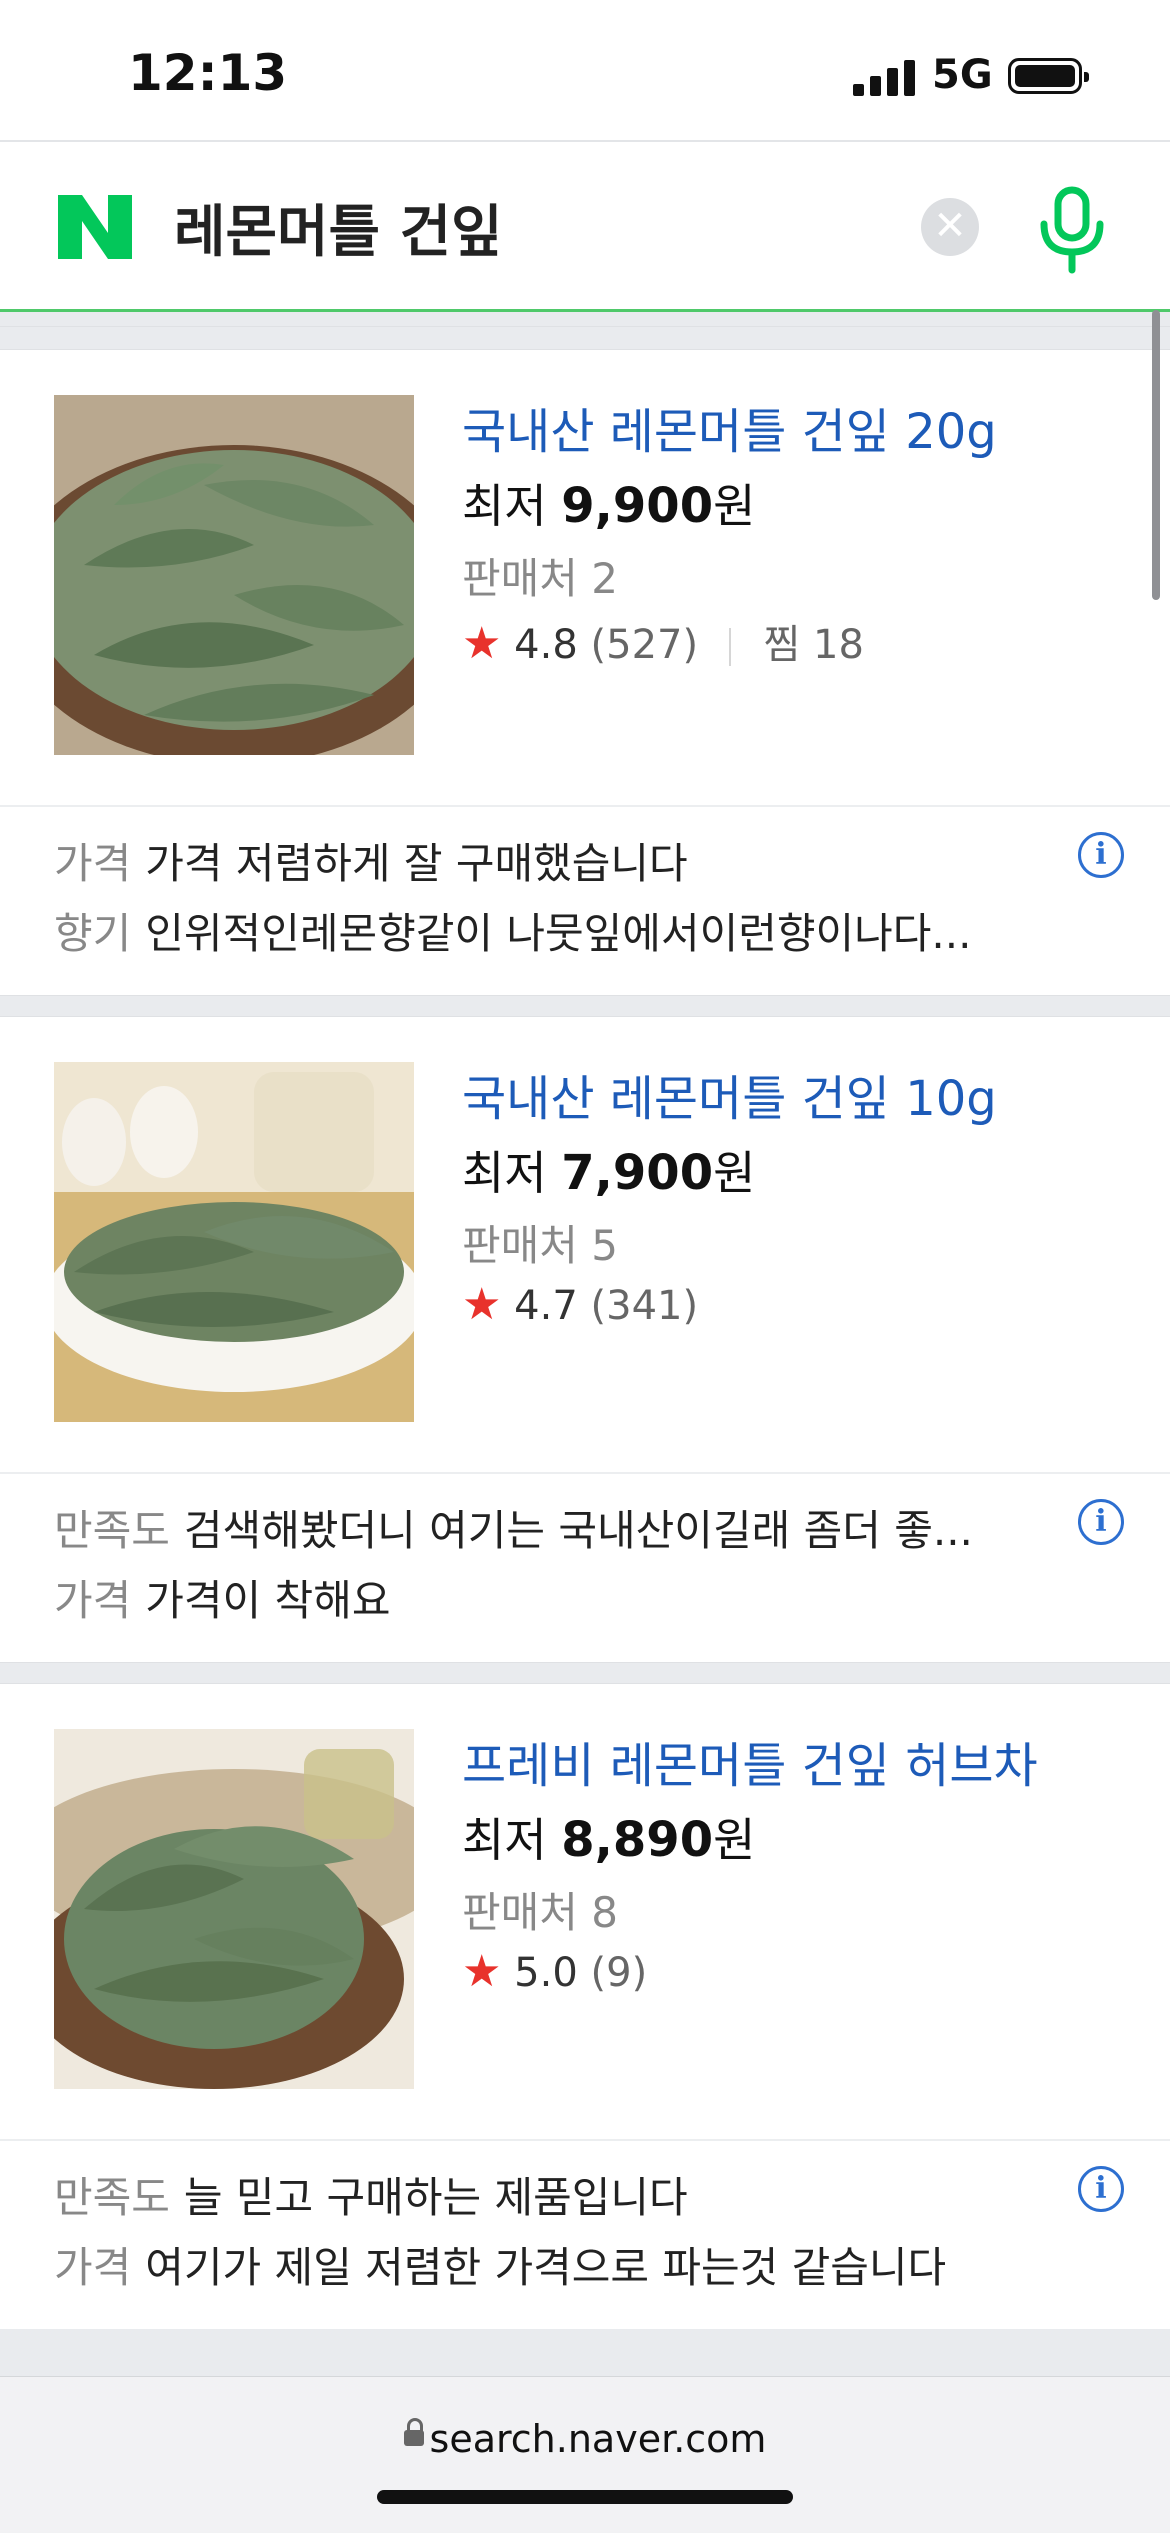 Image resolution: width=1170 pixels, height=2533 pixels. What do you see at coordinates (413, 2431) in the screenshot?
I see `lock-icon` at bounding box center [413, 2431].